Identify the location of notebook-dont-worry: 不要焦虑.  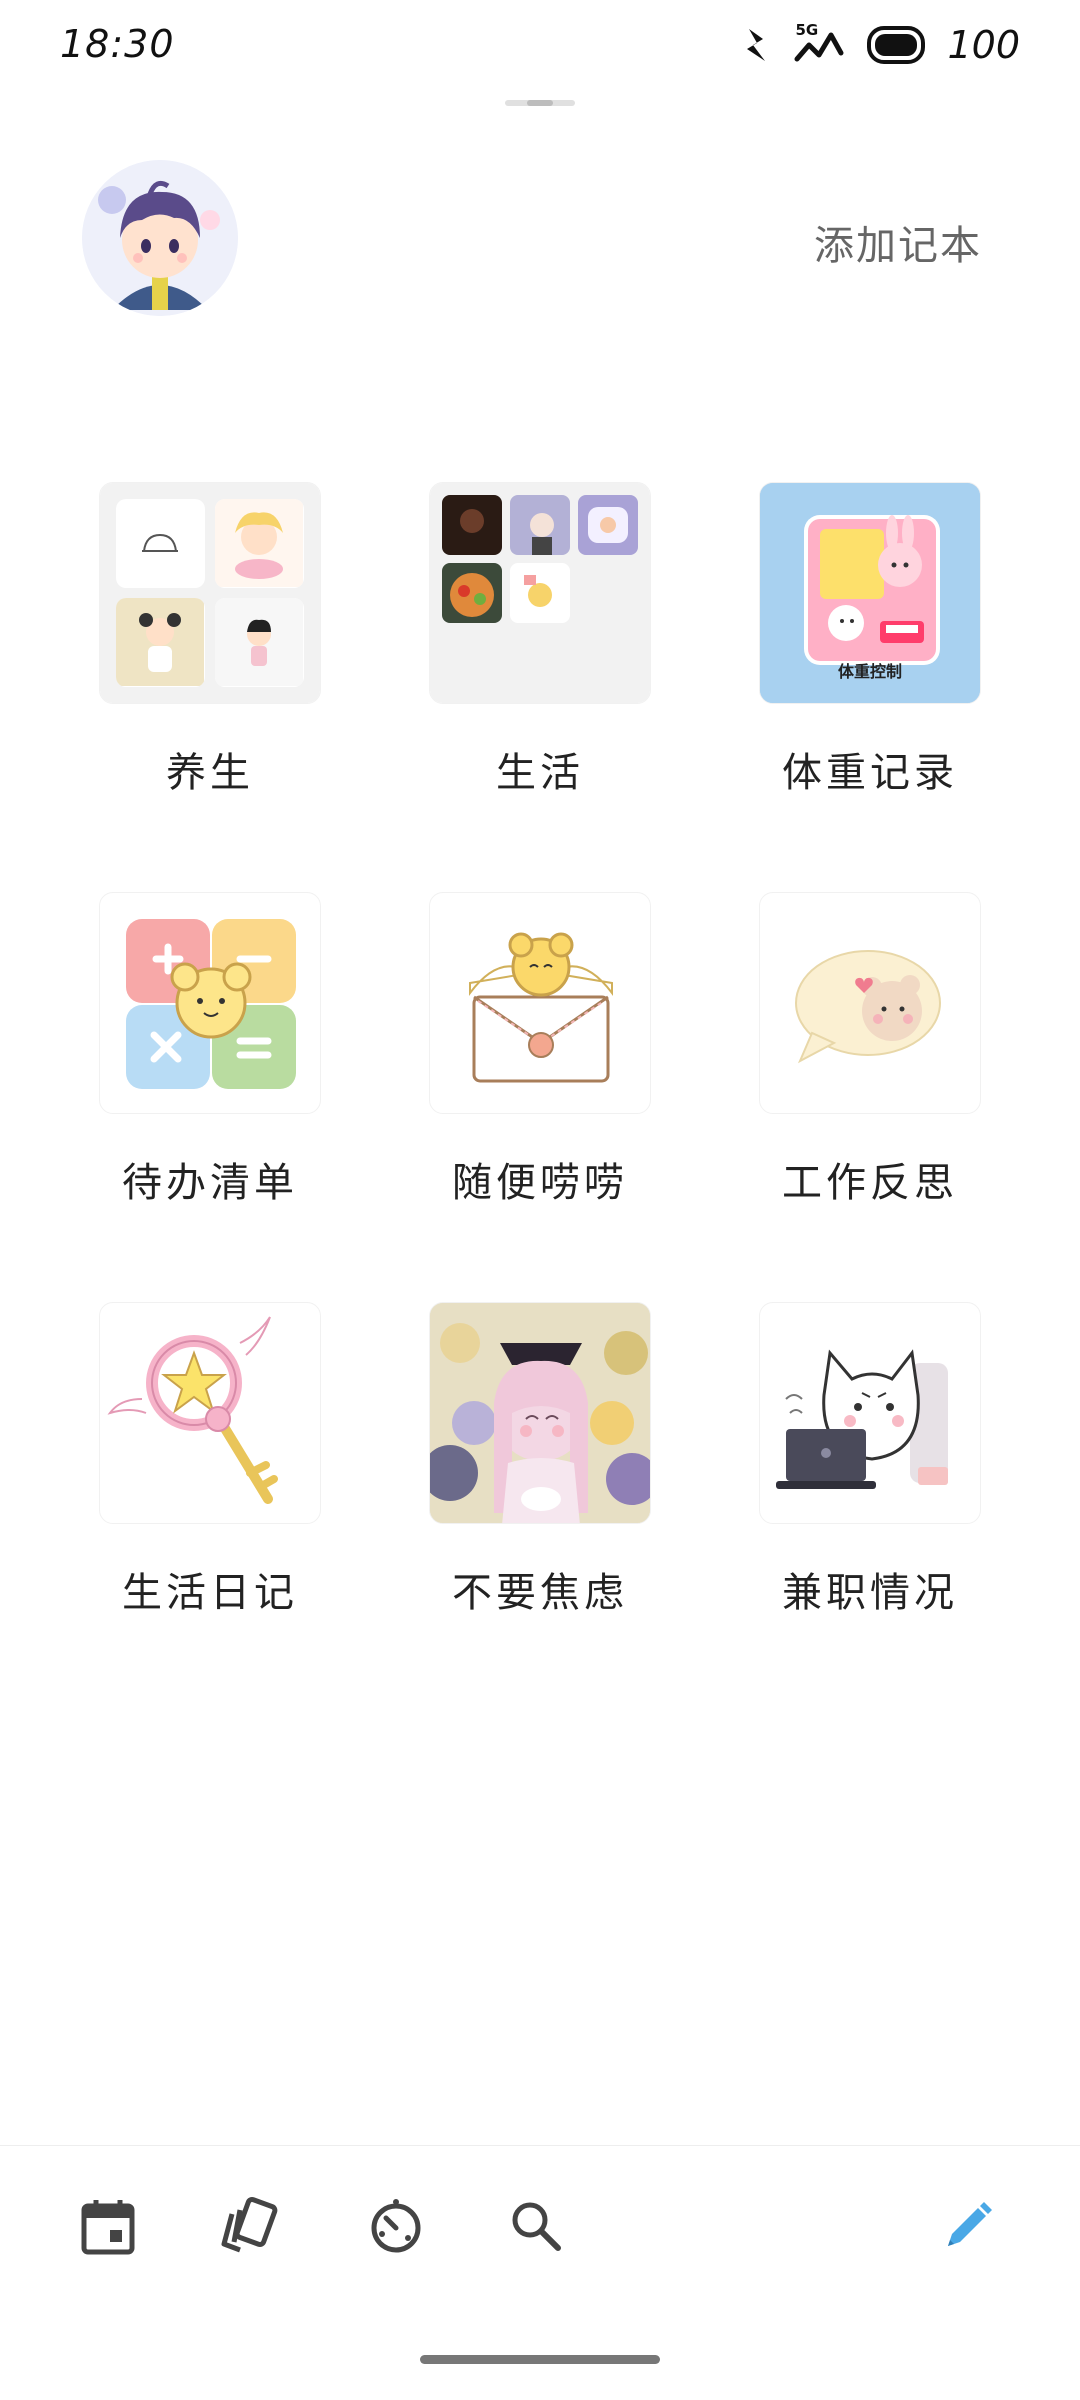
(542, 1460).